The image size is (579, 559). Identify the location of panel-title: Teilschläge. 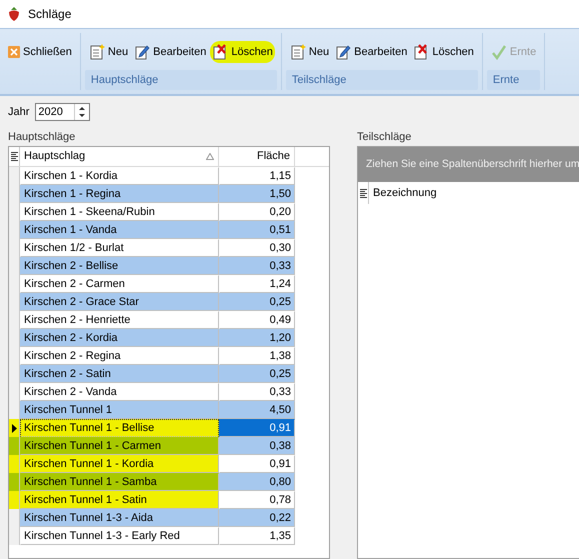
(384, 137).